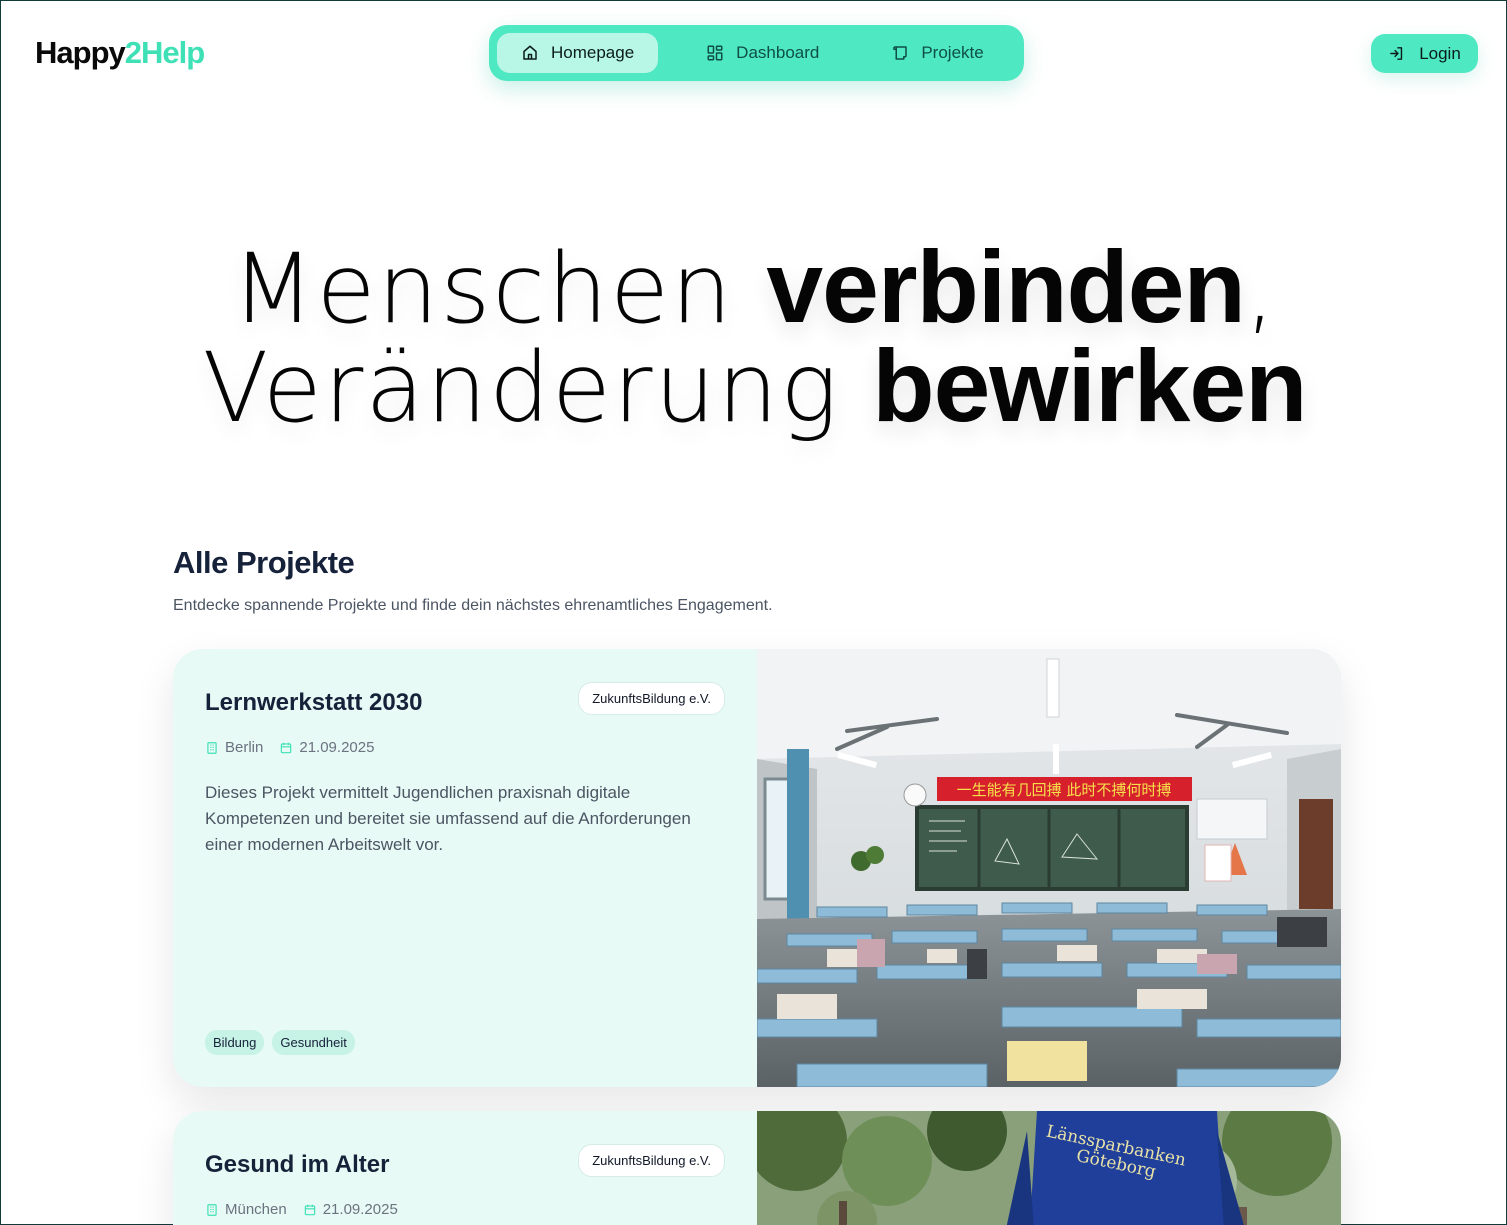  What do you see at coordinates (80, 52) in the screenshot?
I see `brand-name-main: Happy` at bounding box center [80, 52].